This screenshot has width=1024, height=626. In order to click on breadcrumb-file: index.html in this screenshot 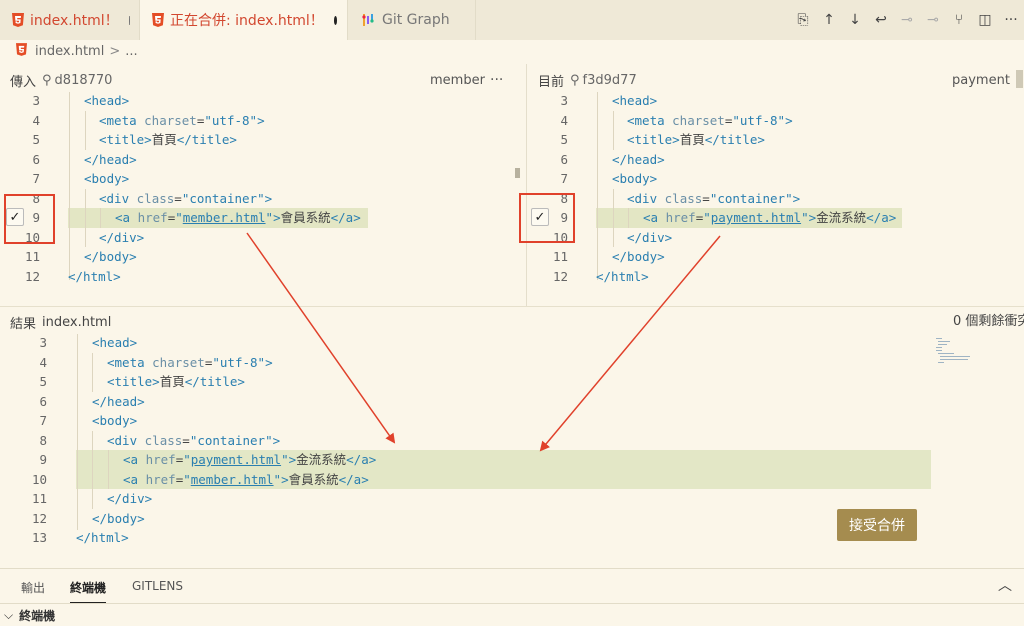, I will do `click(69, 51)`.